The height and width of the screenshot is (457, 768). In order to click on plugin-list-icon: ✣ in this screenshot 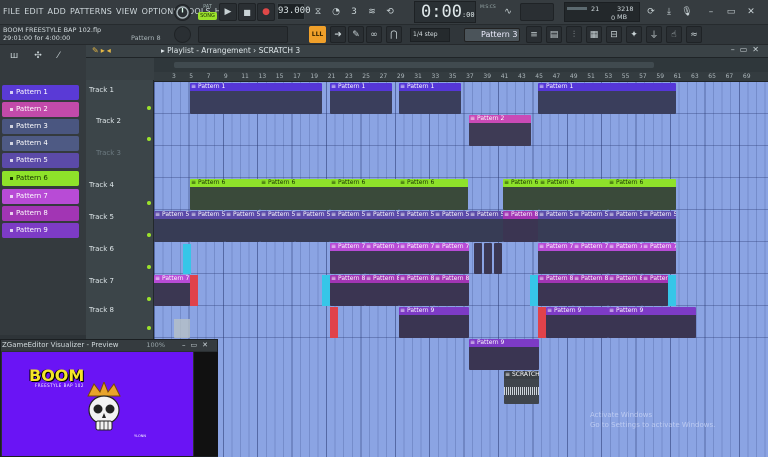, I will do `click(38, 56)`.